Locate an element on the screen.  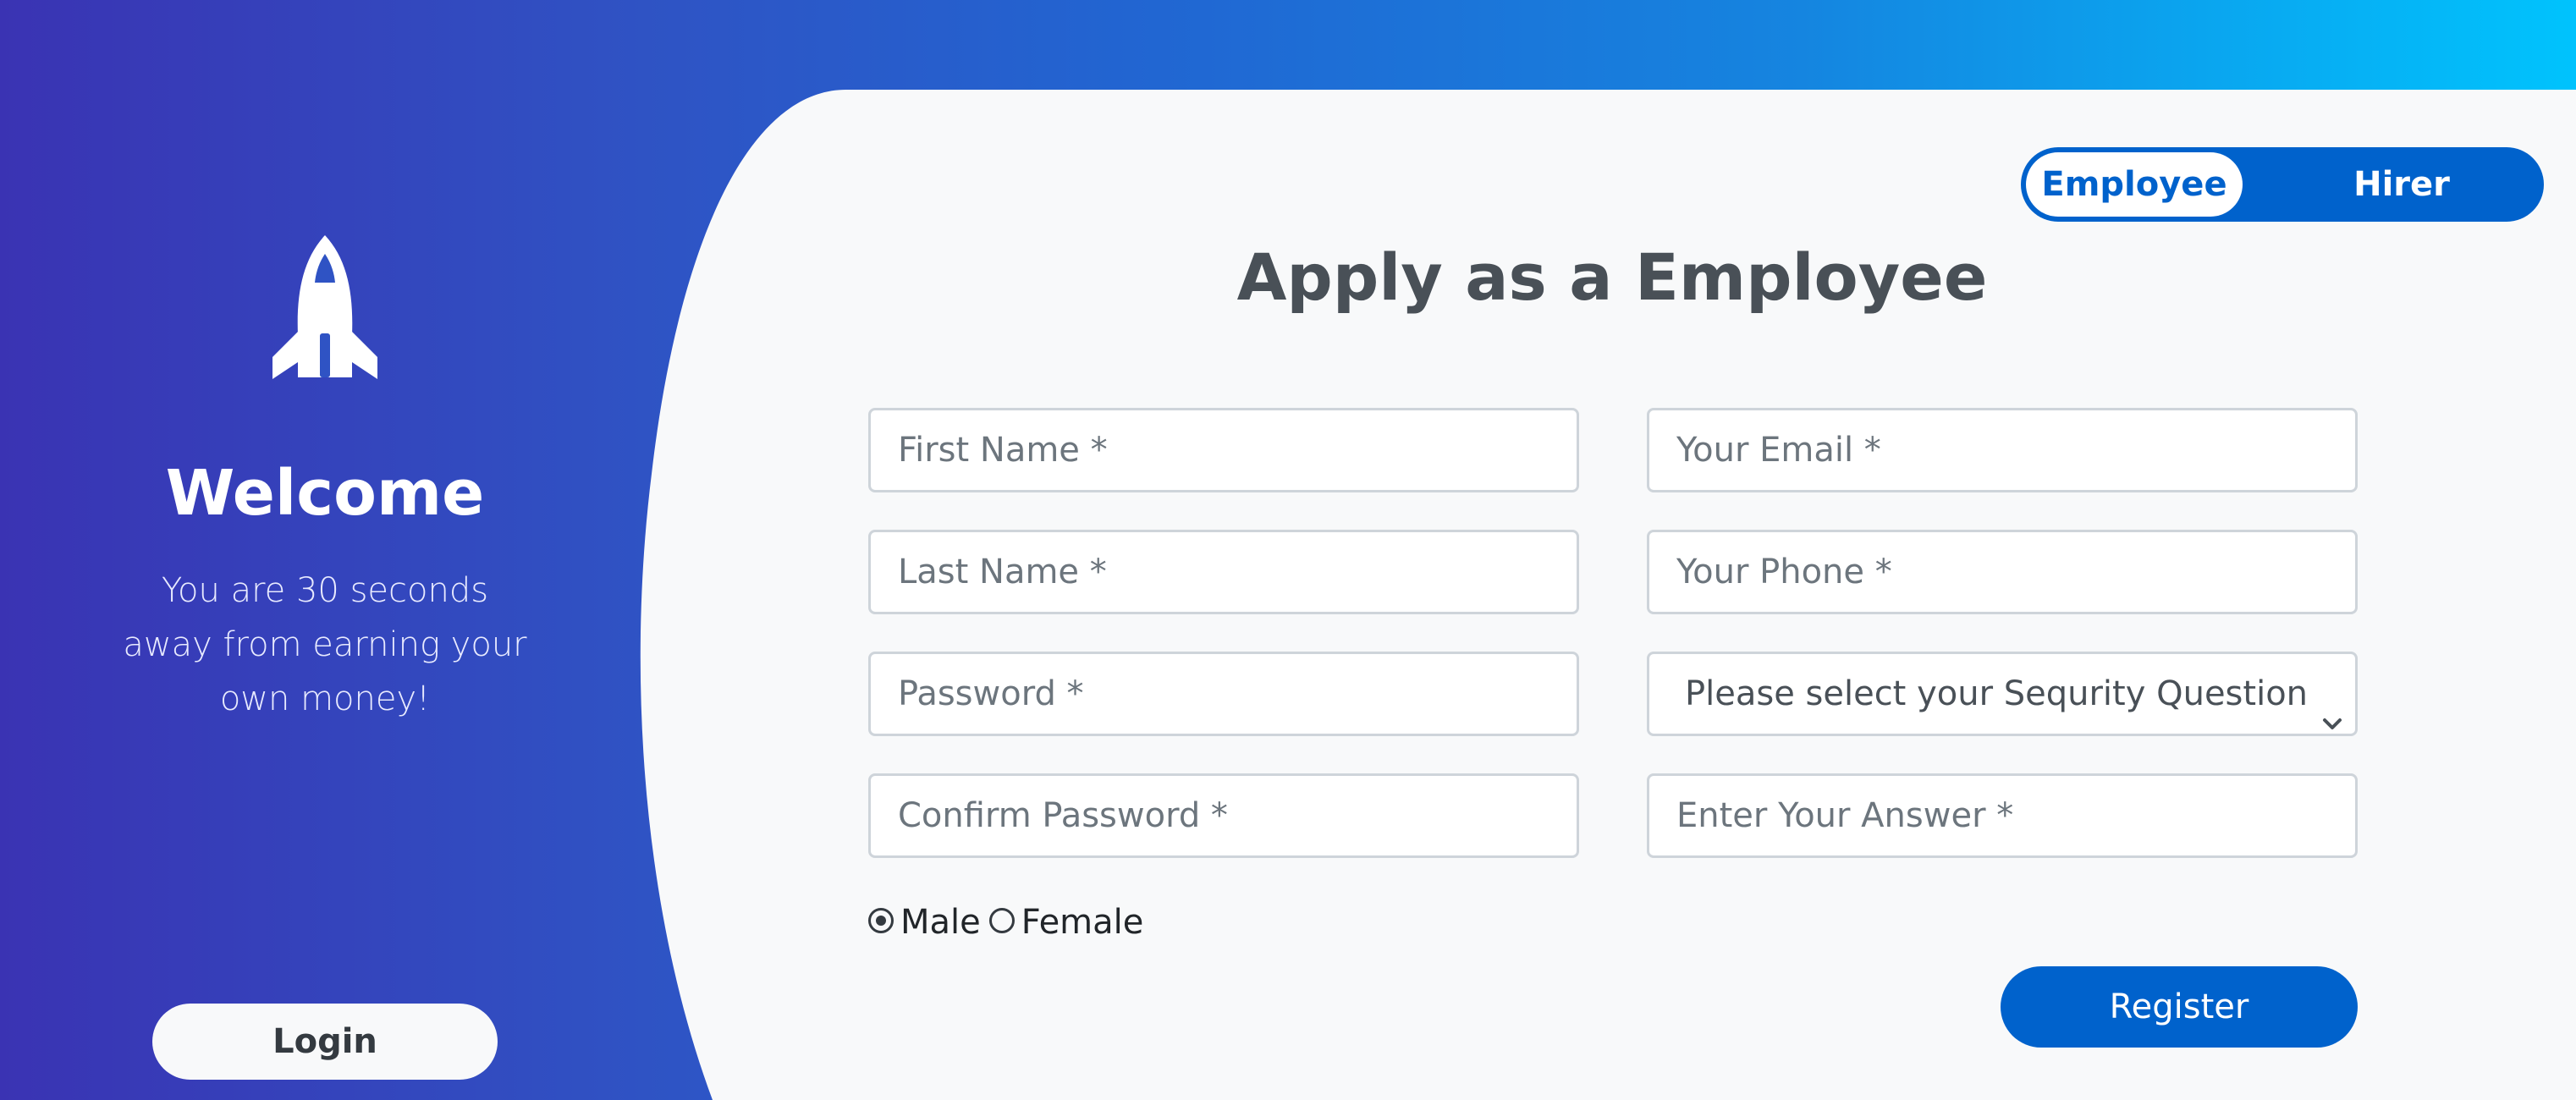
female-radio is located at coordinates (1001, 921).